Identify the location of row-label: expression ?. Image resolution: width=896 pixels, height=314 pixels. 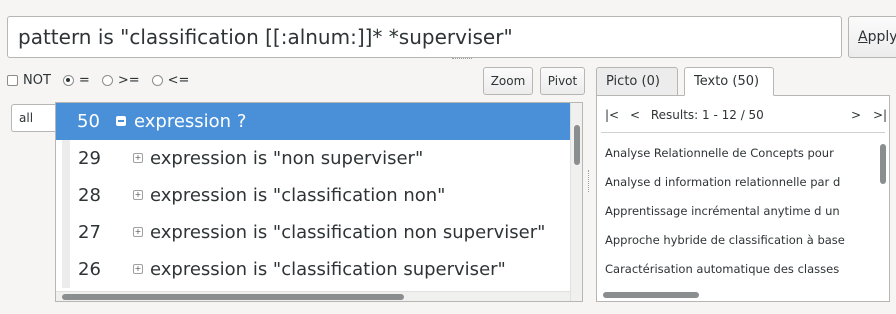
(190, 121).